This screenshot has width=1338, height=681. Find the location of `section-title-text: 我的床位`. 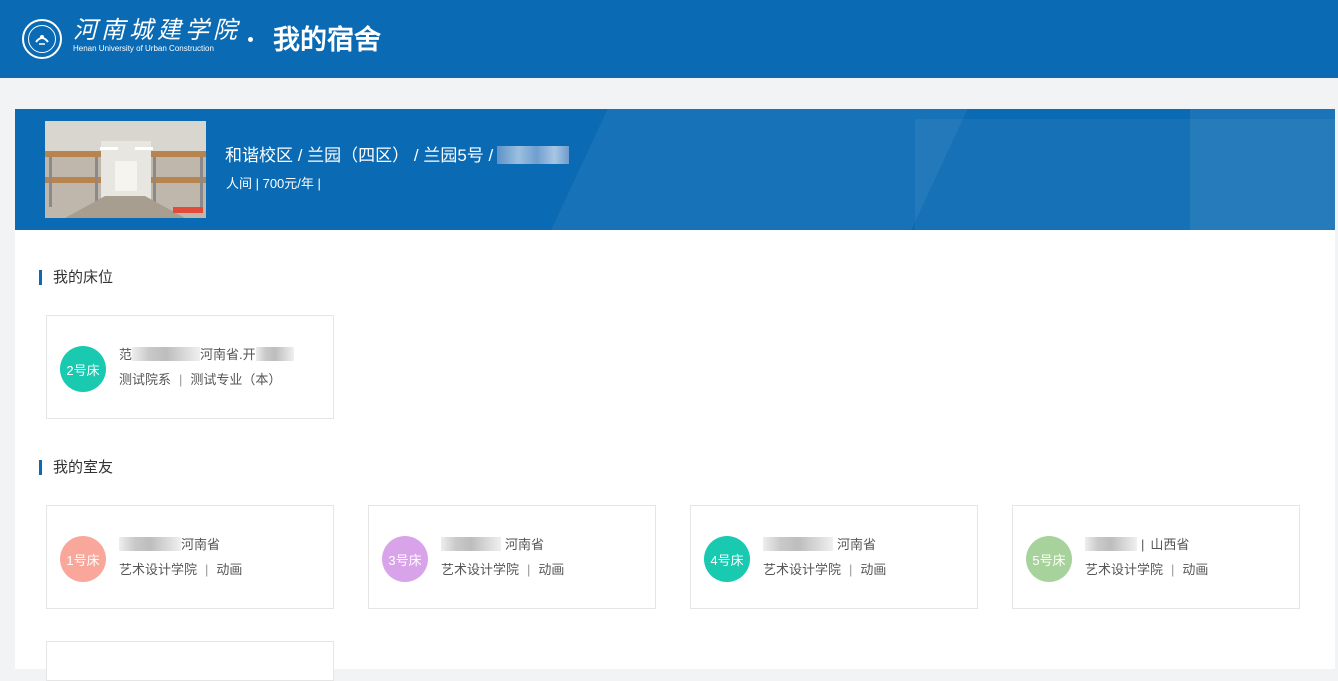

section-title-text: 我的床位 is located at coordinates (83, 277).